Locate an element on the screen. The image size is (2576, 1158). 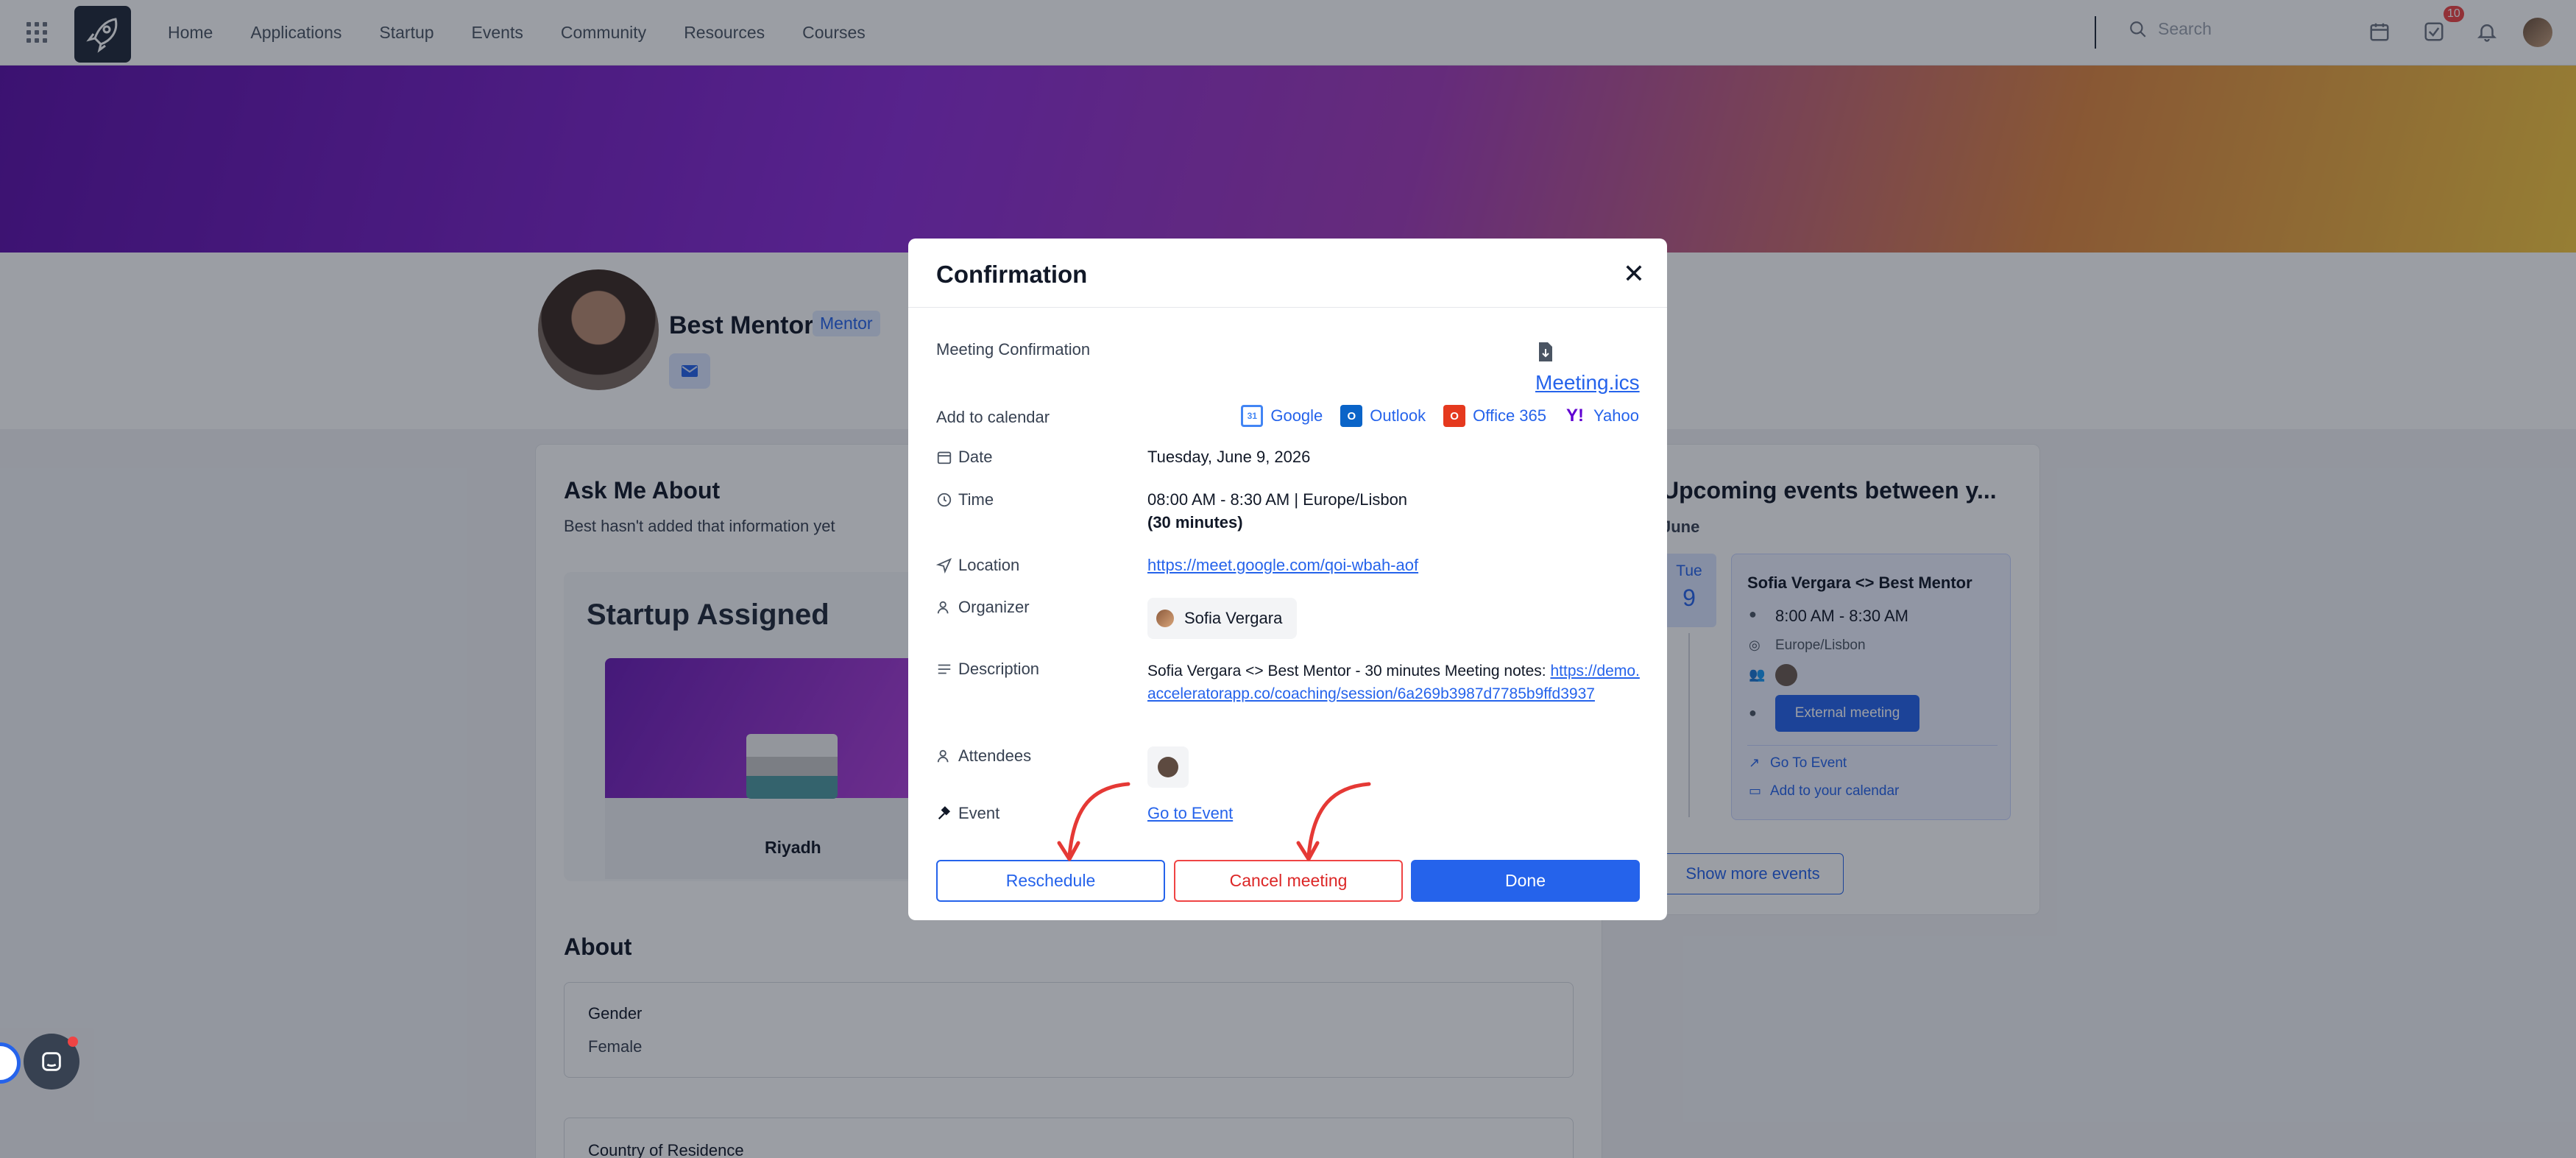
add-to-calendar-label: Add to calendar is located at coordinates (993, 418).